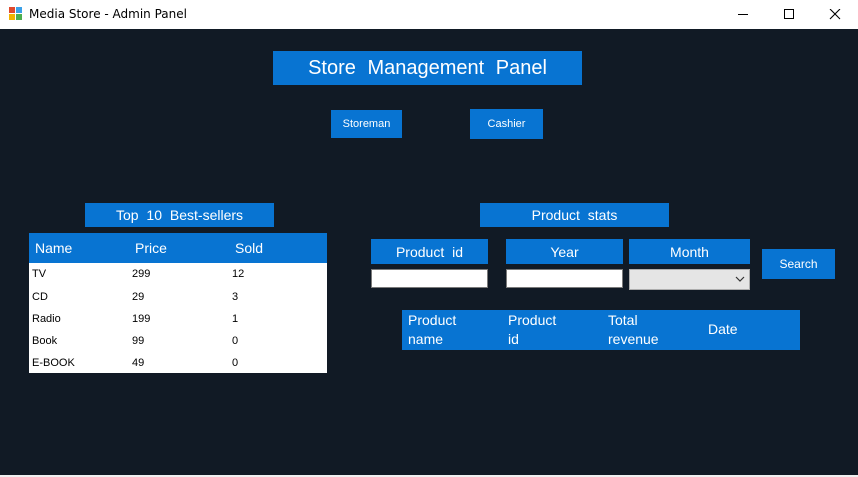 This screenshot has height=477, width=858. What do you see at coordinates (429, 14) in the screenshot?
I see `window-title-bar: Media Store - Admin Panel` at bounding box center [429, 14].